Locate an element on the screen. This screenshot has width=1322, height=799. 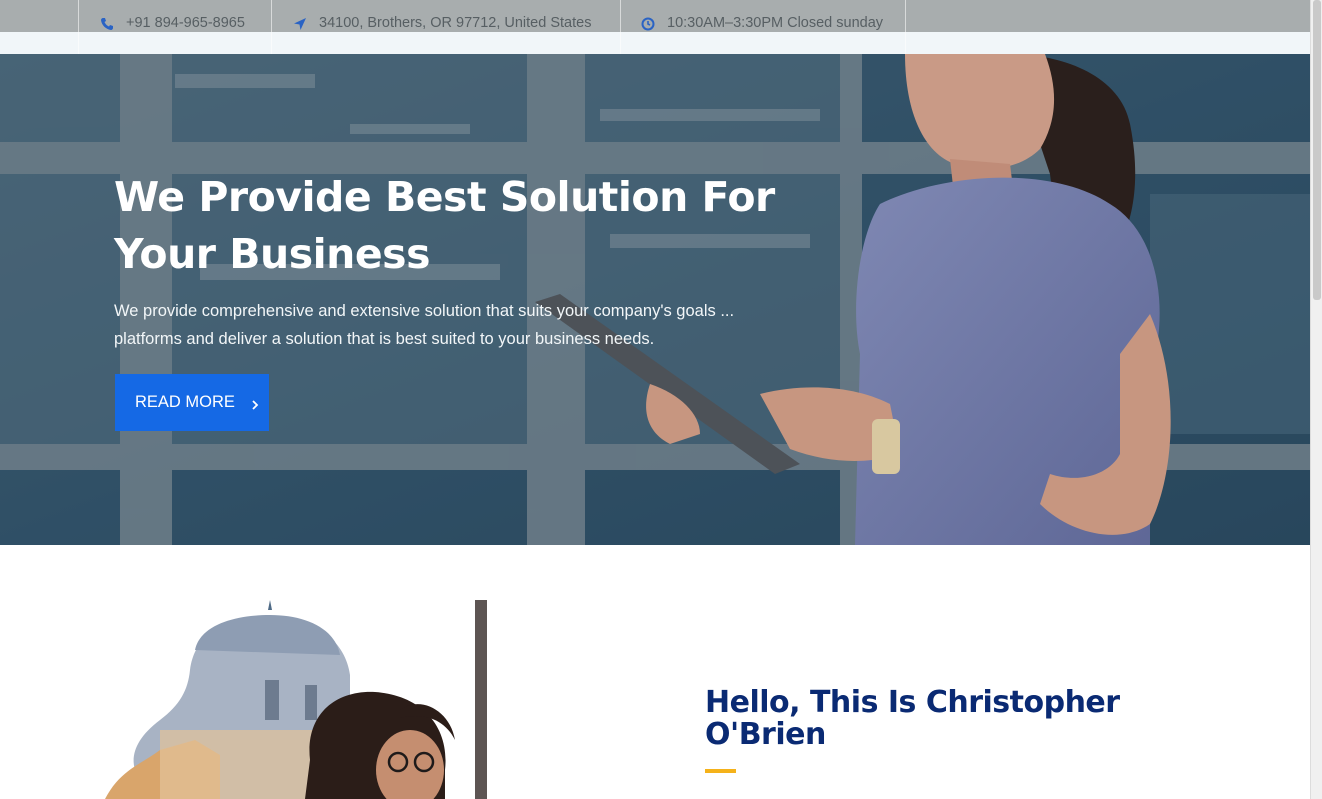
phone-info: +91 894-965-8965 is located at coordinates (174, 27).